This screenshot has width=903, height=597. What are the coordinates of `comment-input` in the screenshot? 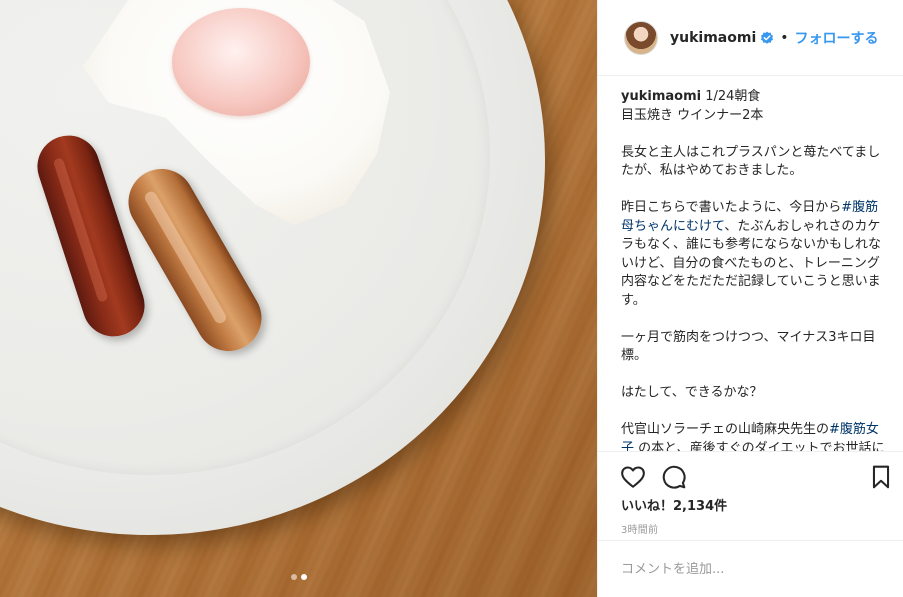 It's located at (751, 569).